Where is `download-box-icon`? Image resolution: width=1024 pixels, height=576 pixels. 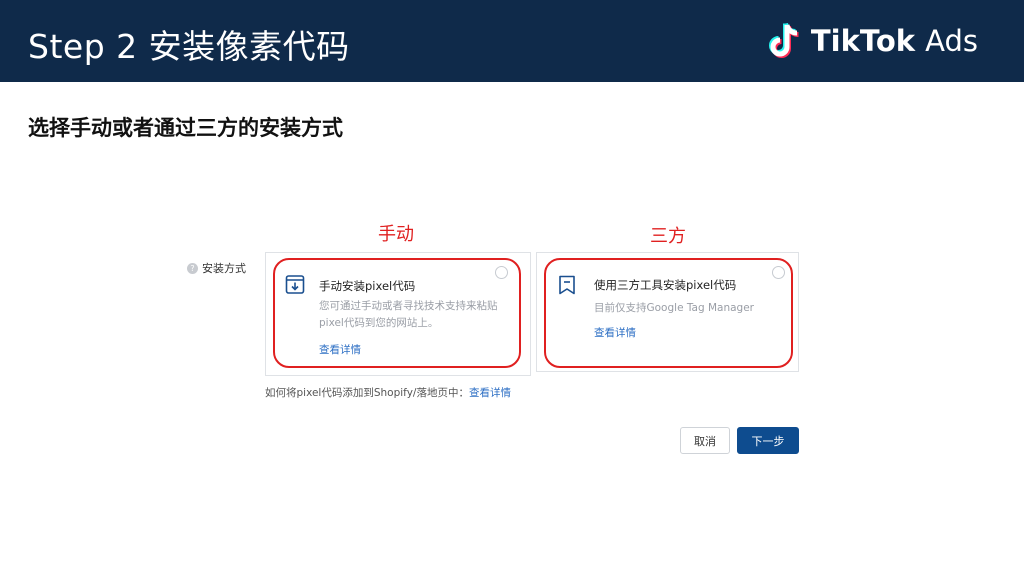 download-box-icon is located at coordinates (295, 284).